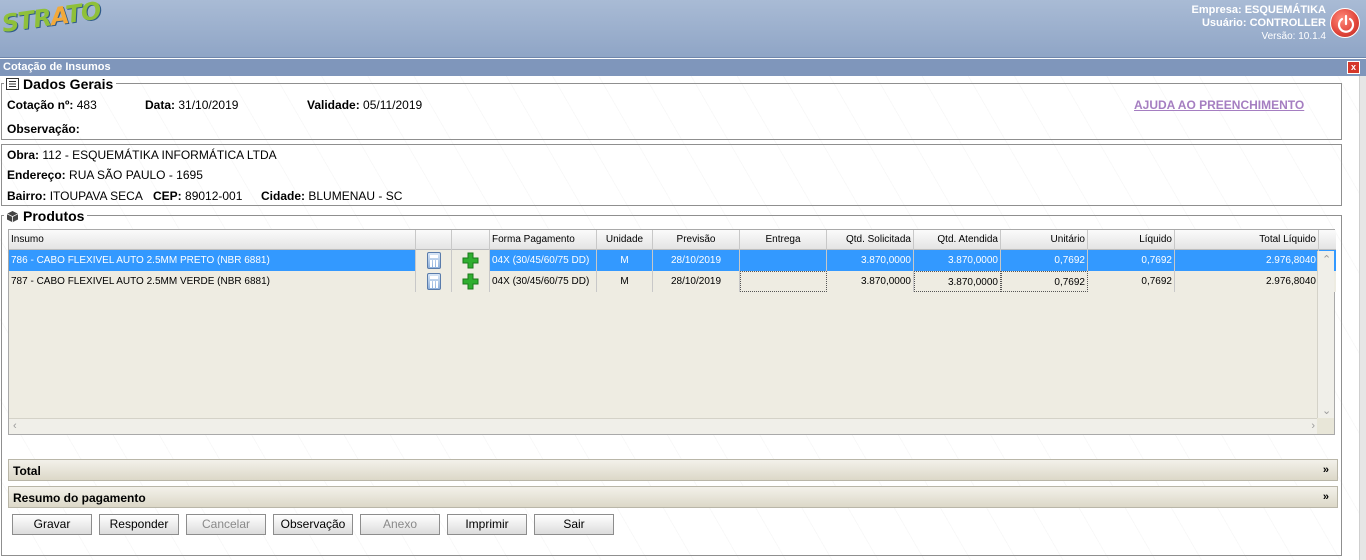  What do you see at coordinates (12, 216) in the screenshot?
I see `cube-icon` at bounding box center [12, 216].